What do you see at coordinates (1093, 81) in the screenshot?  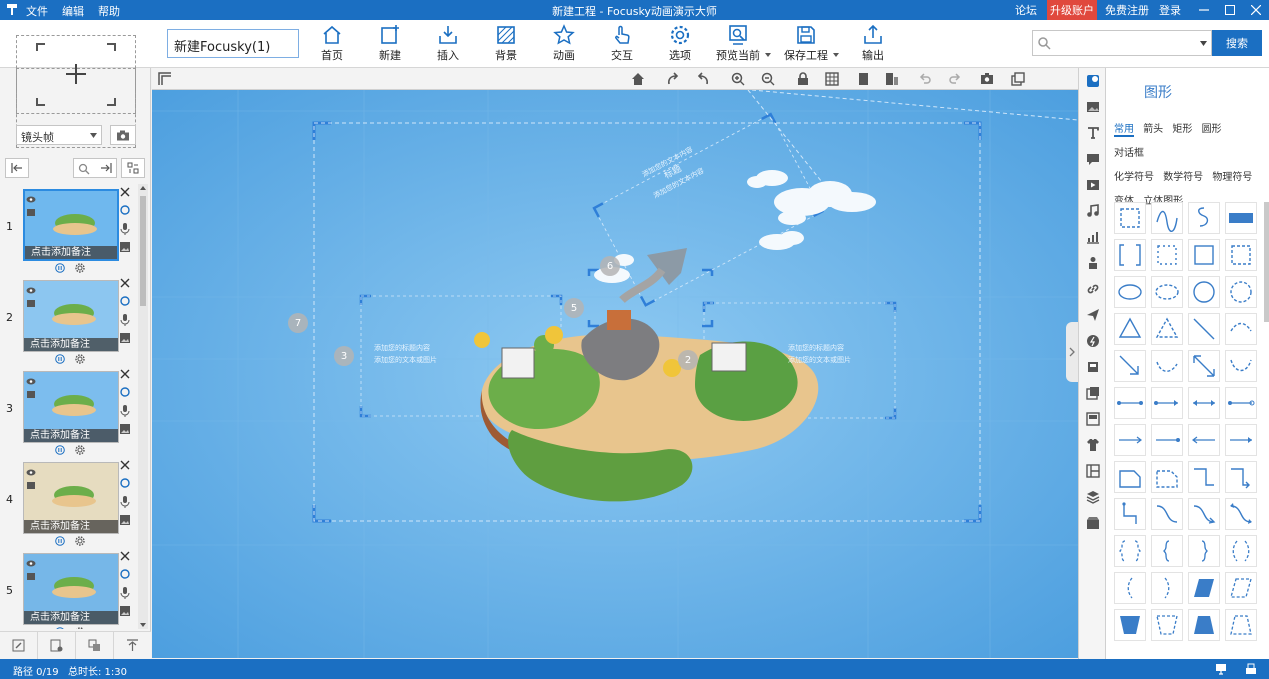 I see `shapes-icon` at bounding box center [1093, 81].